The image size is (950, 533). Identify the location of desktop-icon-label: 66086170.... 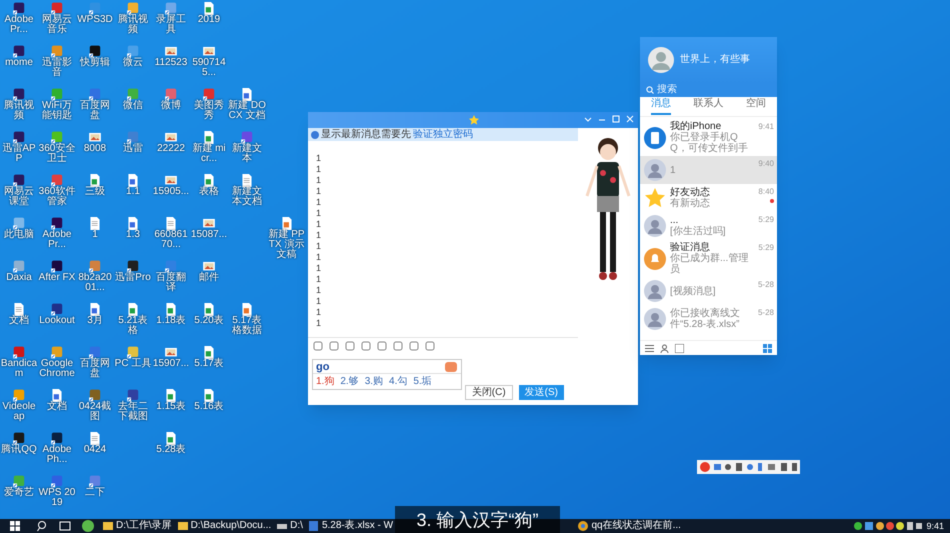
(171, 240).